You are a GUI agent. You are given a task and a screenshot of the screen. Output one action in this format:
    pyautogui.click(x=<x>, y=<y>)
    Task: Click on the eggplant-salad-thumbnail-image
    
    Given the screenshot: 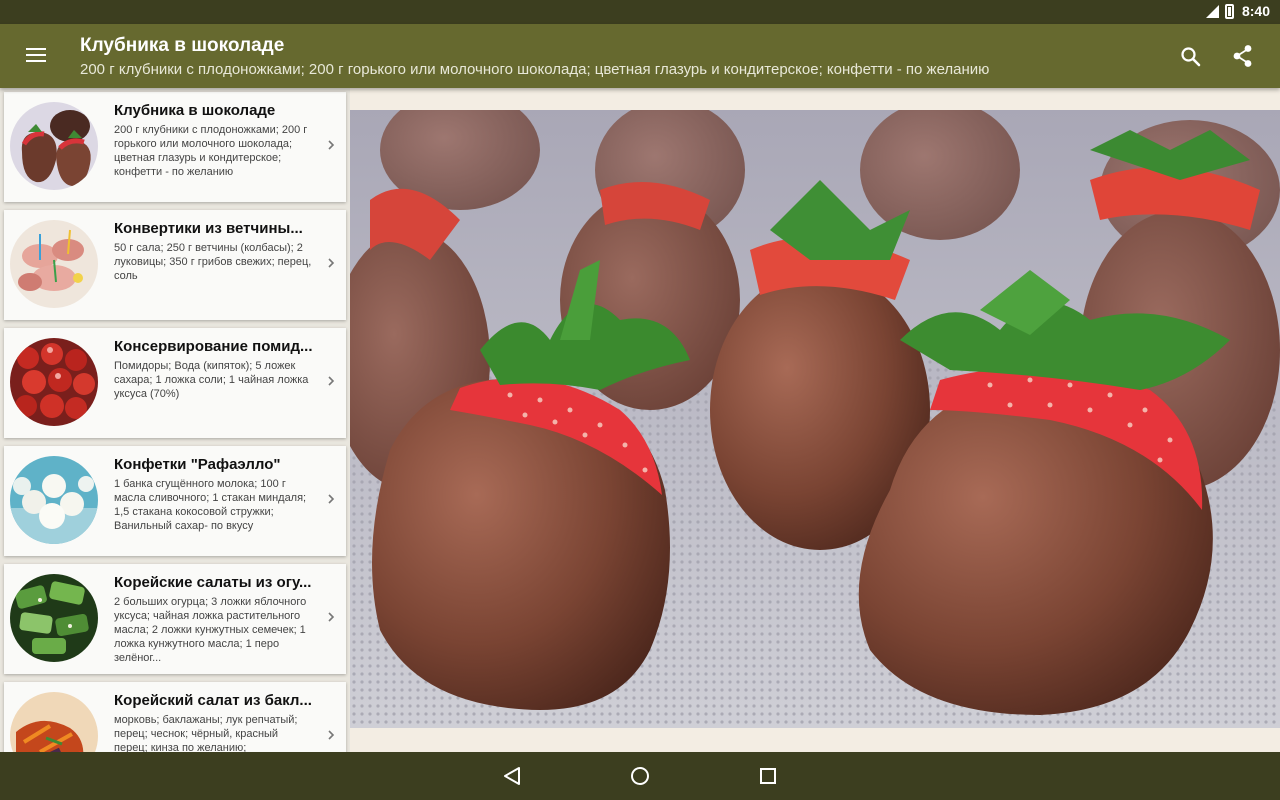 What is the action you would take?
    pyautogui.click(x=54, y=722)
    